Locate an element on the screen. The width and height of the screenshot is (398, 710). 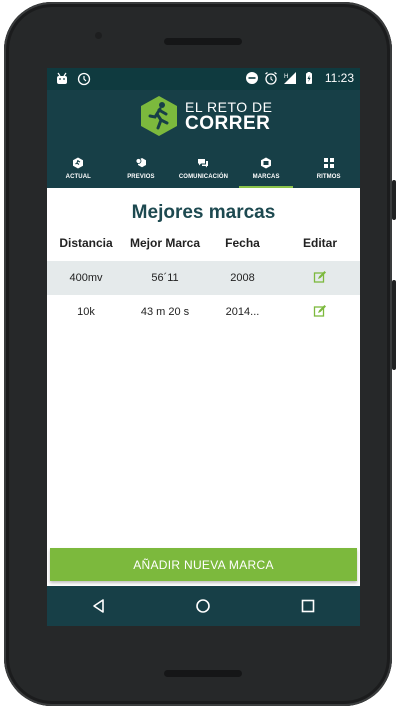
logo-line1: EL RETO DE is located at coordinates (229, 106).